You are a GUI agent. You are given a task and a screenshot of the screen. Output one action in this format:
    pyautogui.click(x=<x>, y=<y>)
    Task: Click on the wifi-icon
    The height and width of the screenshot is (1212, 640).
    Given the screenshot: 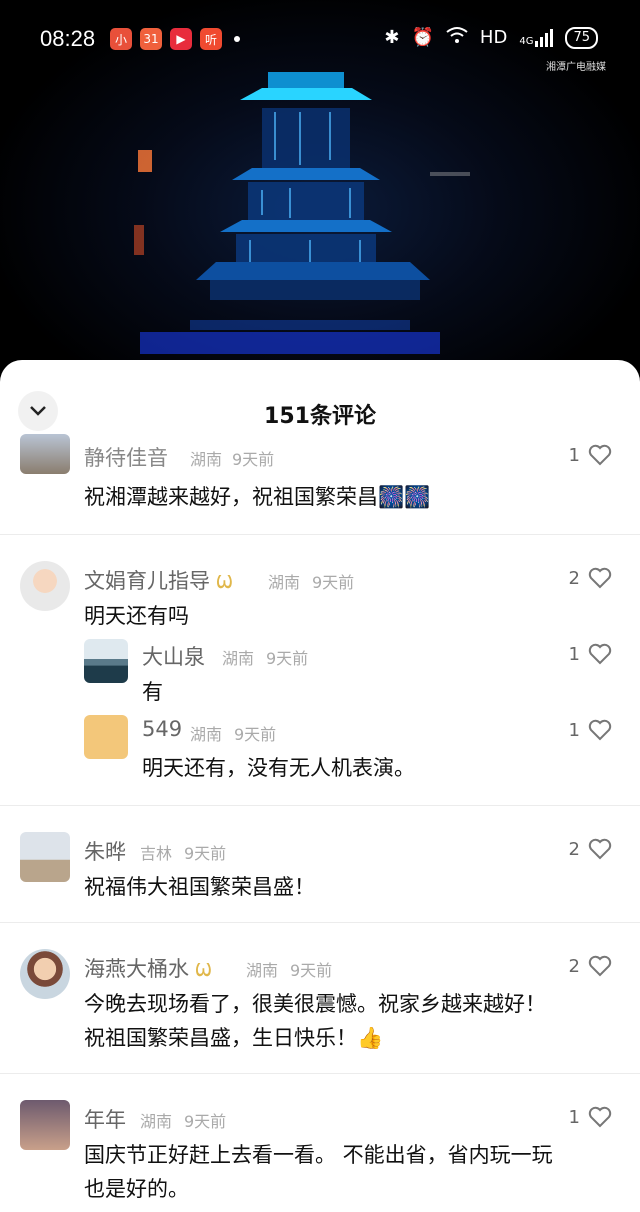 What is the action you would take?
    pyautogui.click(x=457, y=37)
    